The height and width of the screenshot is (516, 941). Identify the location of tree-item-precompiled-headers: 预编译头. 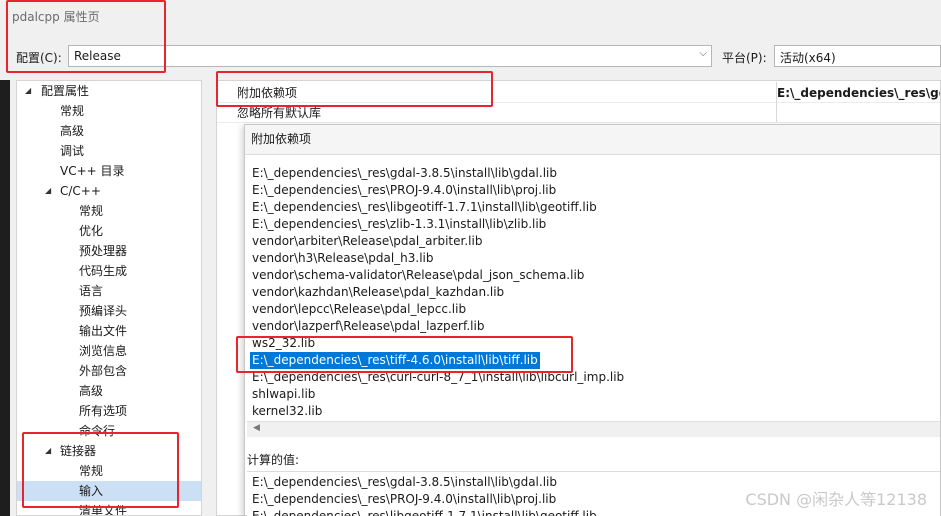
(109, 311).